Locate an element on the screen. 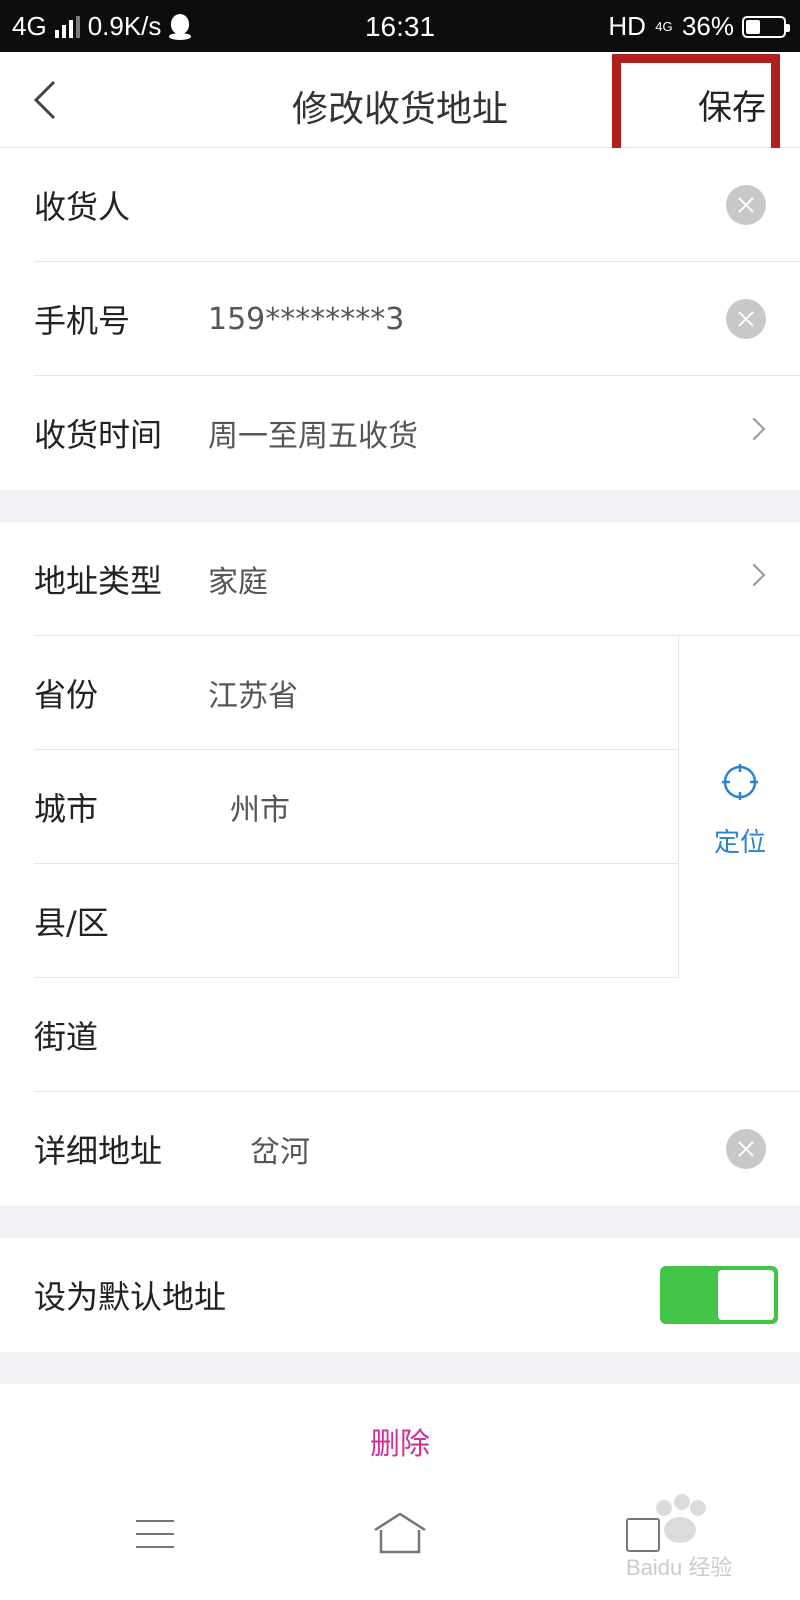  default-group: 设为默认地址 is located at coordinates (400, 1295).